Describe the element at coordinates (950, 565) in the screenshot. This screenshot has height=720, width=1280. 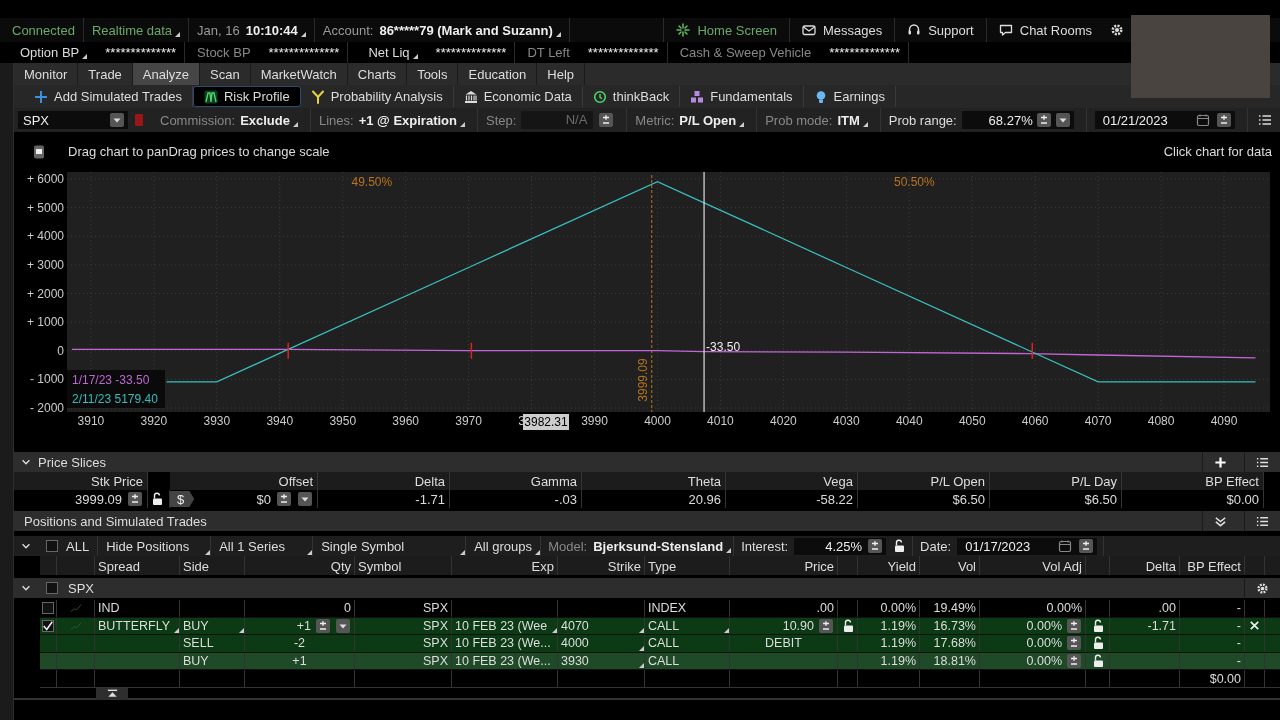
I see `column-header: Vol` at that location.